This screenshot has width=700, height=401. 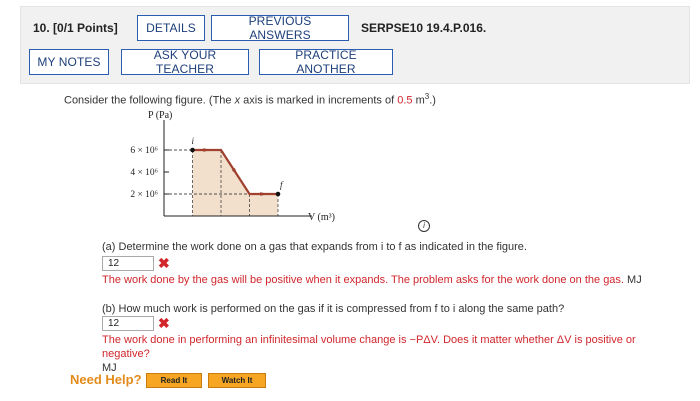 I want to click on ask-your-teacher-button: ASK YOUR TEACHER, so click(x=185, y=62).